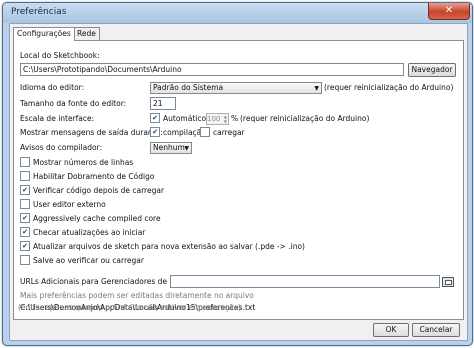 The width and height of the screenshot is (474, 348). I want to click on option-label: Mostrar números de linhas, so click(83, 162).